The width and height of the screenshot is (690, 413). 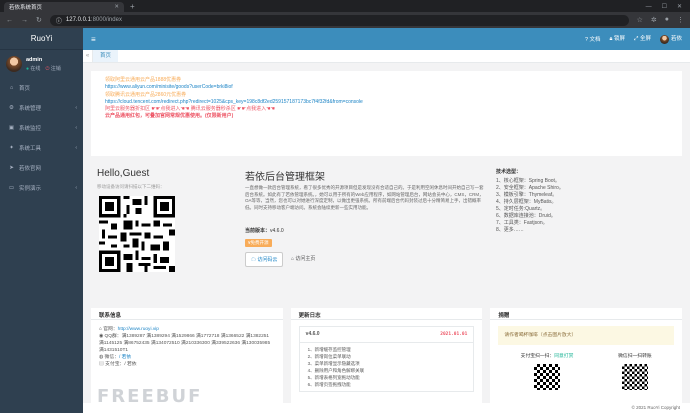 I want to click on alipay-icon: ▤, so click(x=101, y=364).